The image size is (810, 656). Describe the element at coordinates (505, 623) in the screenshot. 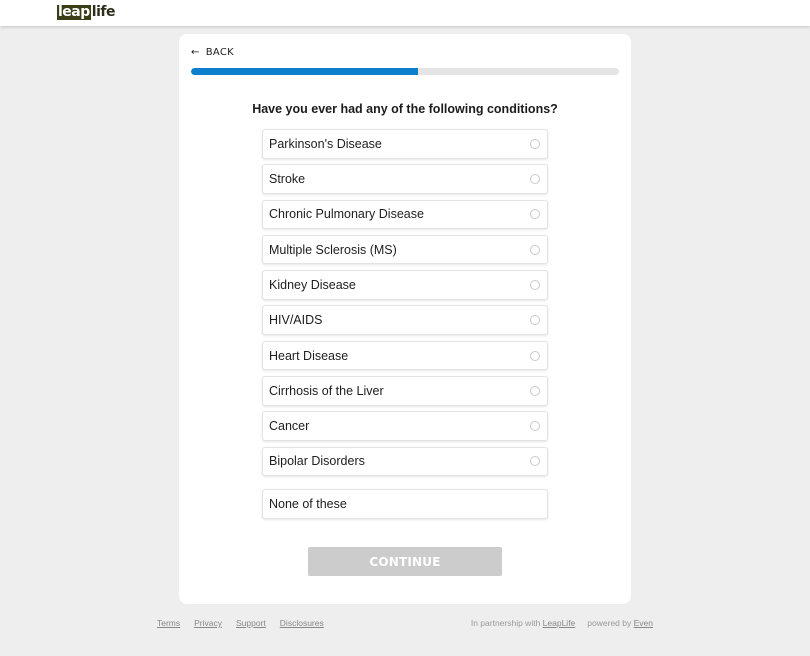

I see `partnership-text: In partnership with` at that location.